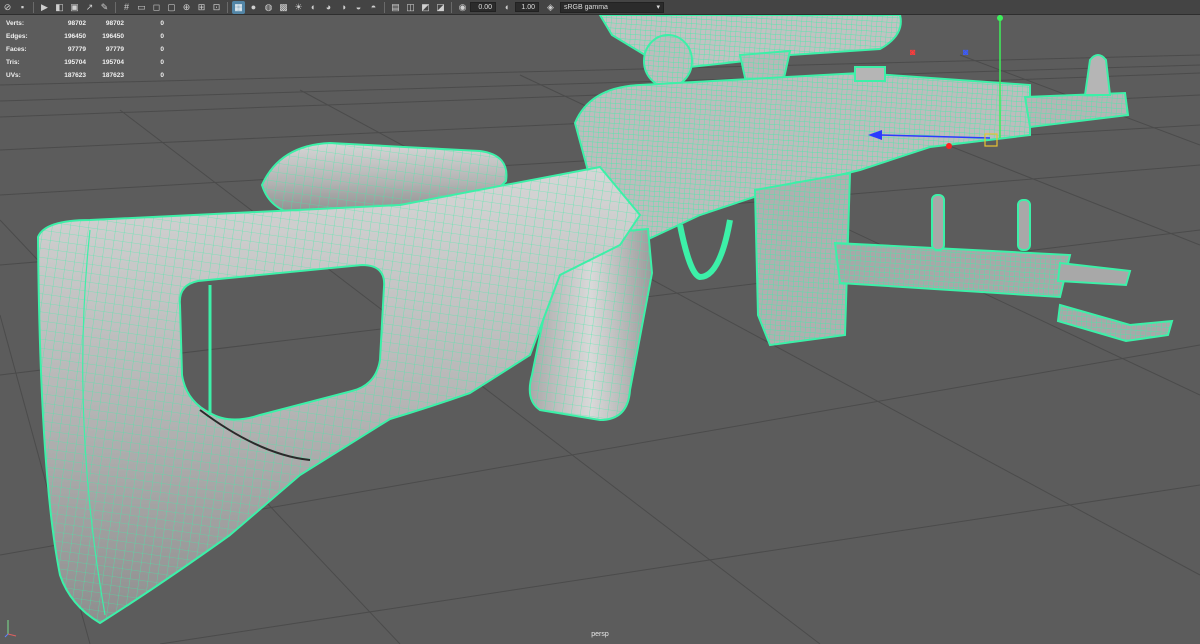 This screenshot has height=644, width=1200. Describe the element at coordinates (313, 7) in the screenshot. I see `shadows-icon: ◐` at that location.